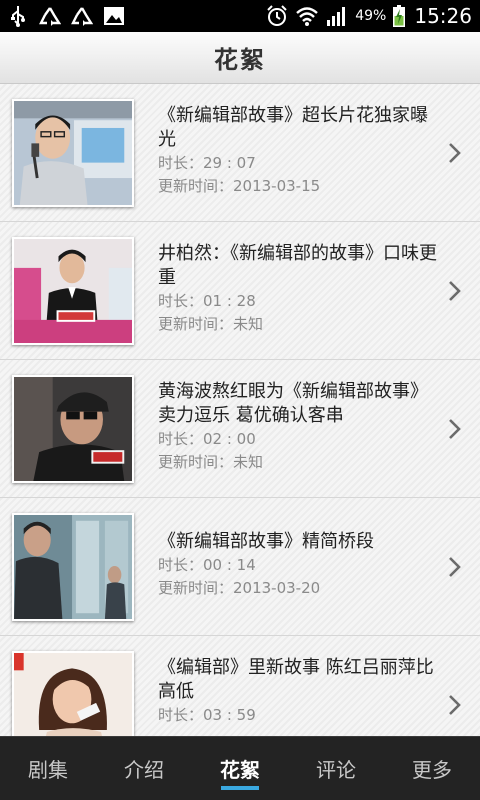  What do you see at coordinates (239, 186) in the screenshot?
I see `clip-updated: 更新时间：2013-03-15` at bounding box center [239, 186].